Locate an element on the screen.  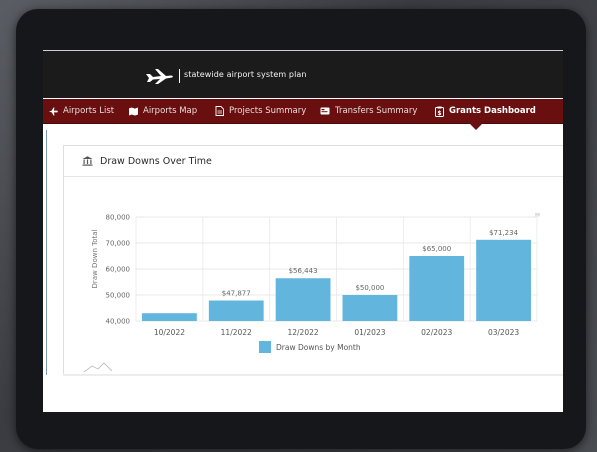
nav-airports-map: Airports Map is located at coordinates (163, 111).